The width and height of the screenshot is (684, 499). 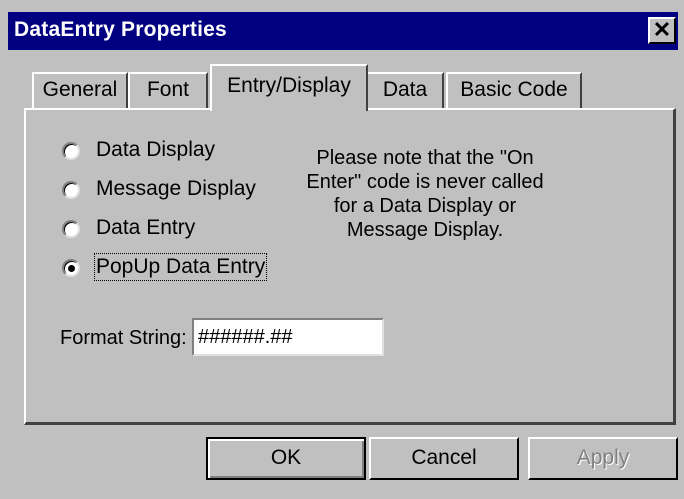 I want to click on format-string-label: Format String:, so click(x=123, y=338).